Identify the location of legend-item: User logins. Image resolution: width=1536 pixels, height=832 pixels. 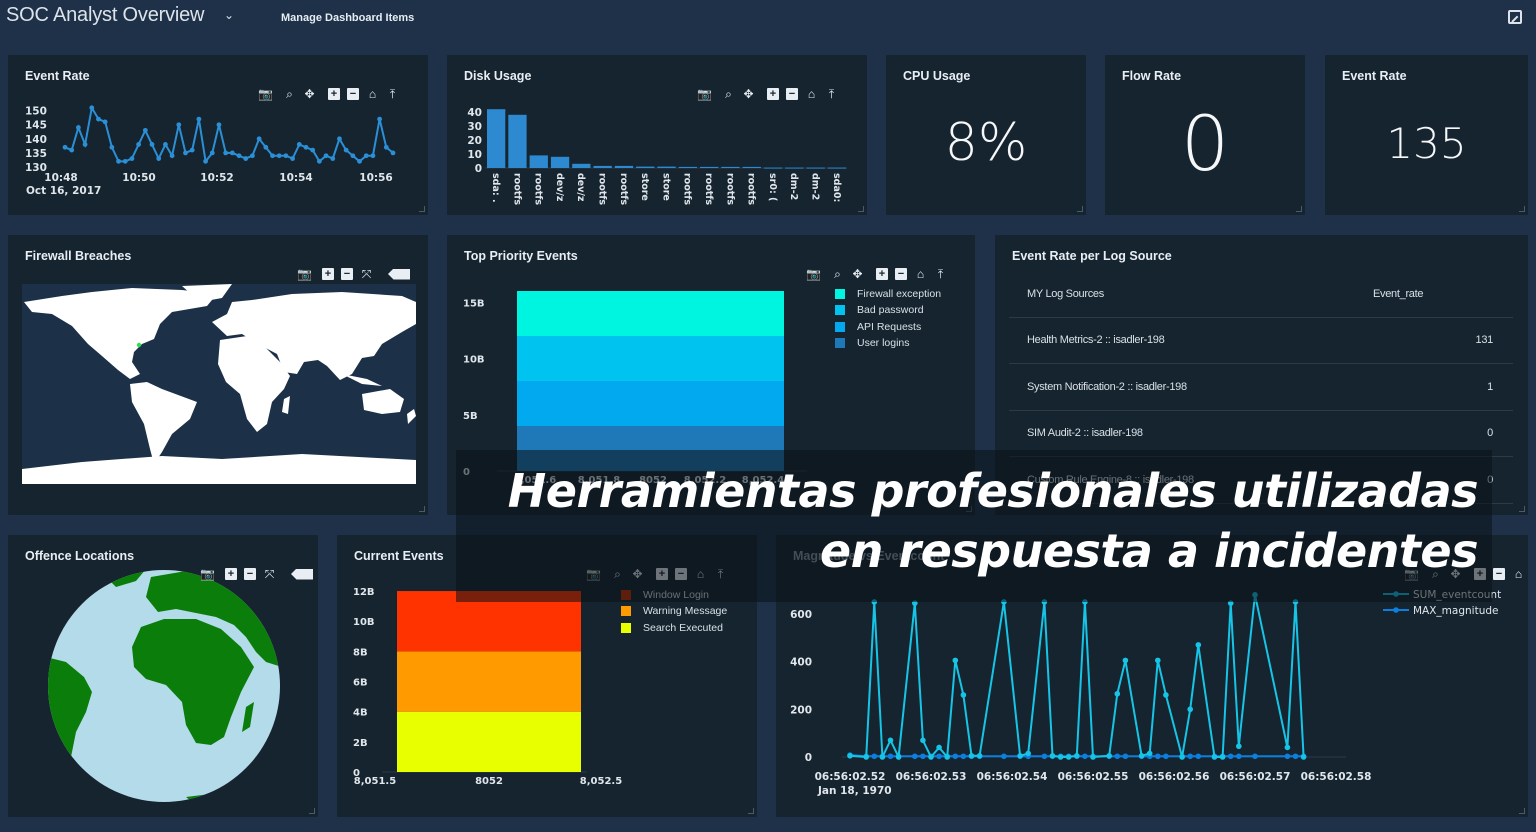
(888, 343).